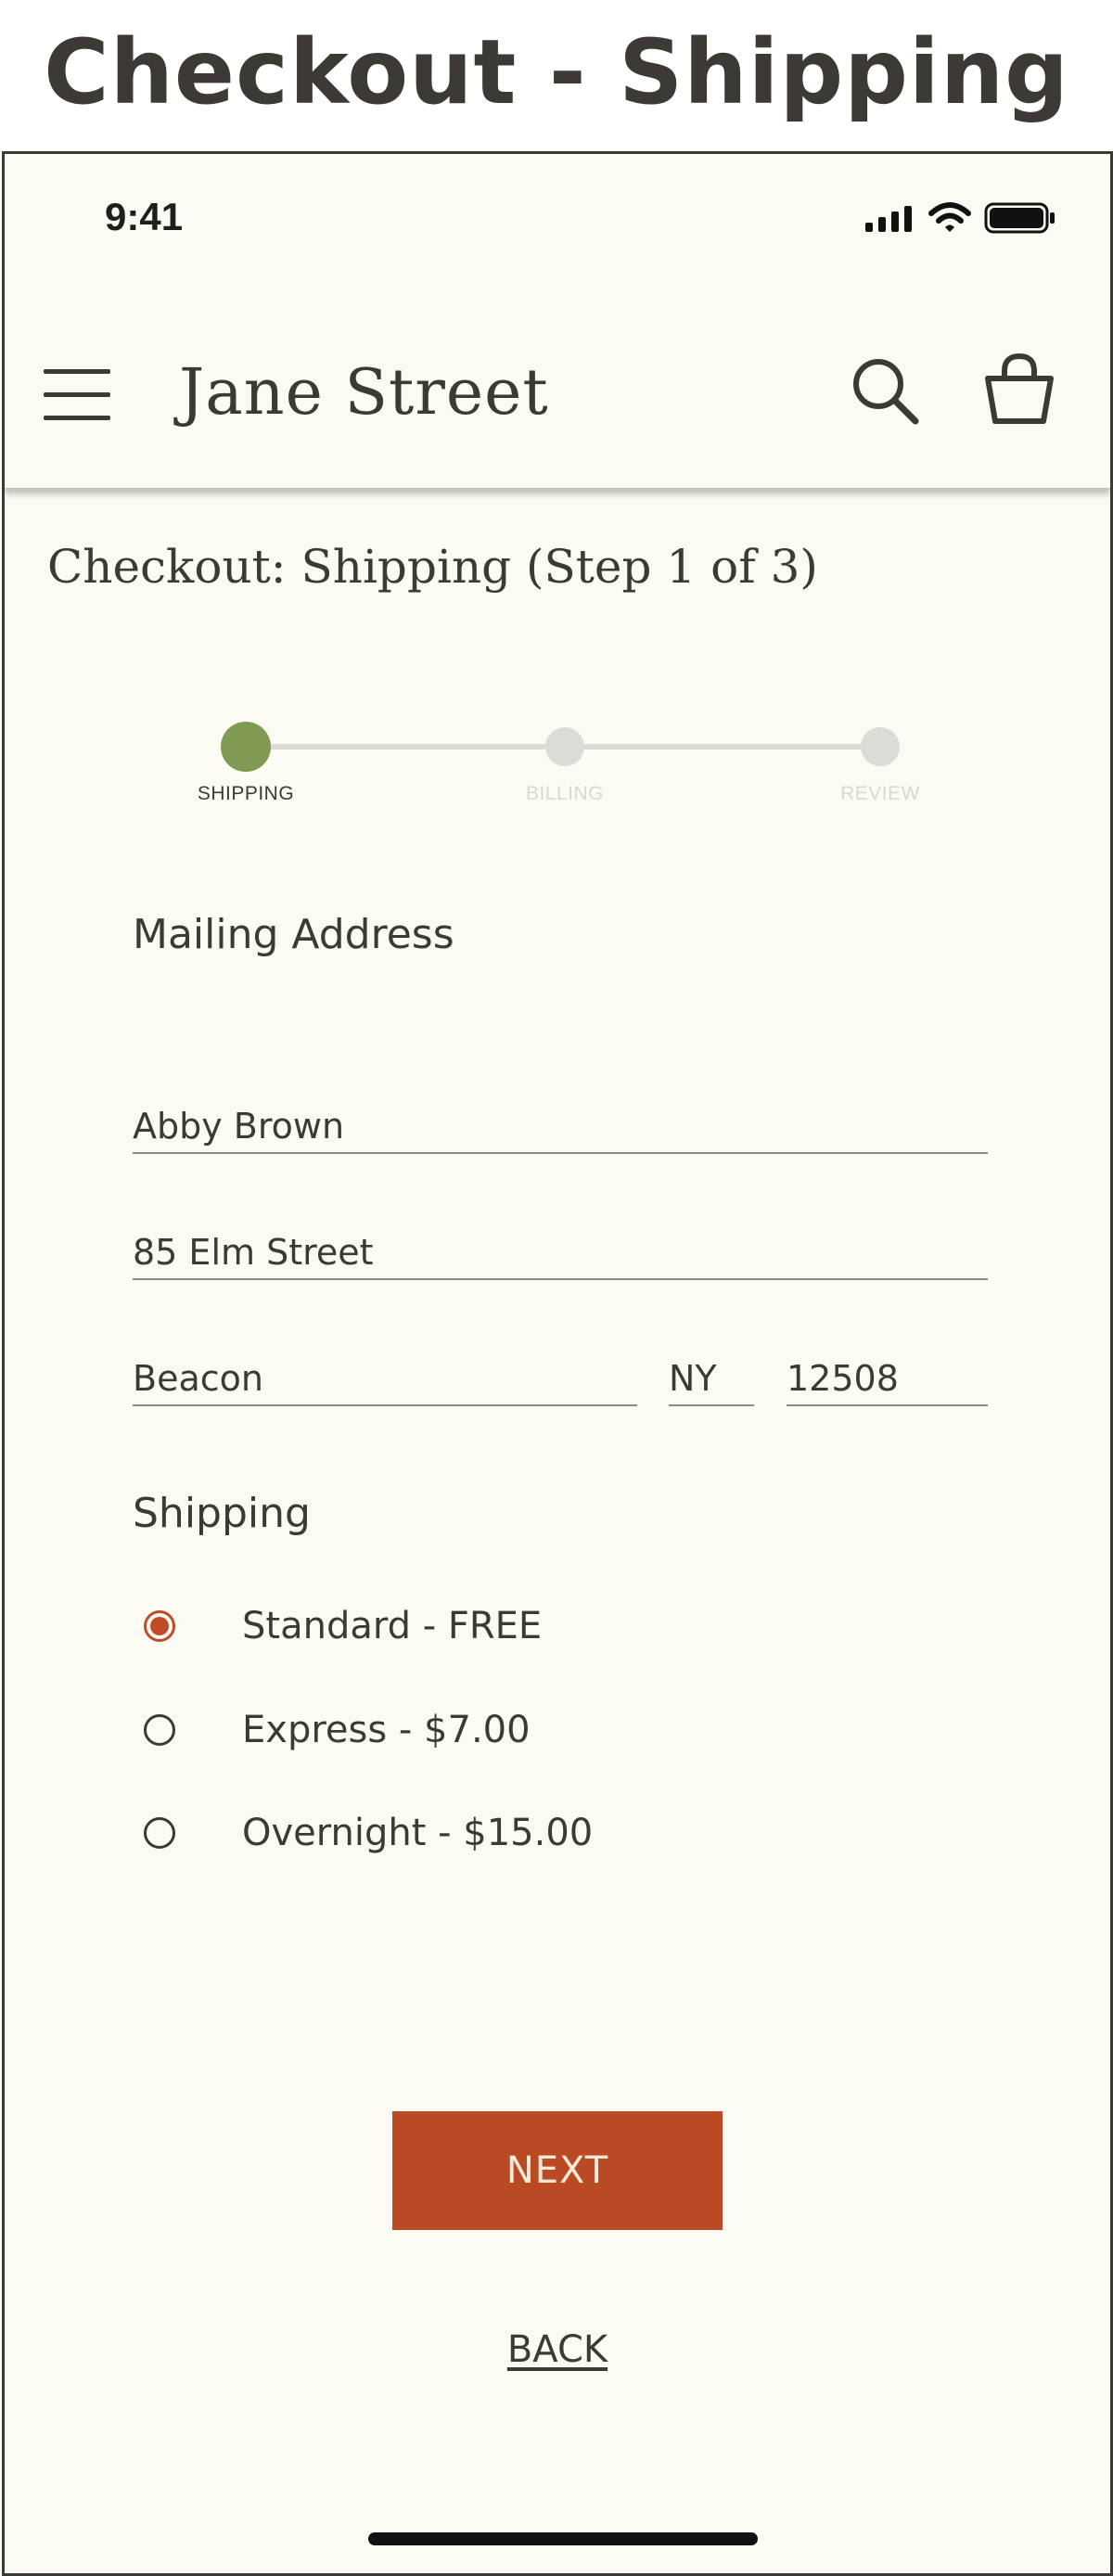 The height and width of the screenshot is (2576, 1113). What do you see at coordinates (392, 1626) in the screenshot?
I see `shipping-option-label: Standard - FREE` at bounding box center [392, 1626].